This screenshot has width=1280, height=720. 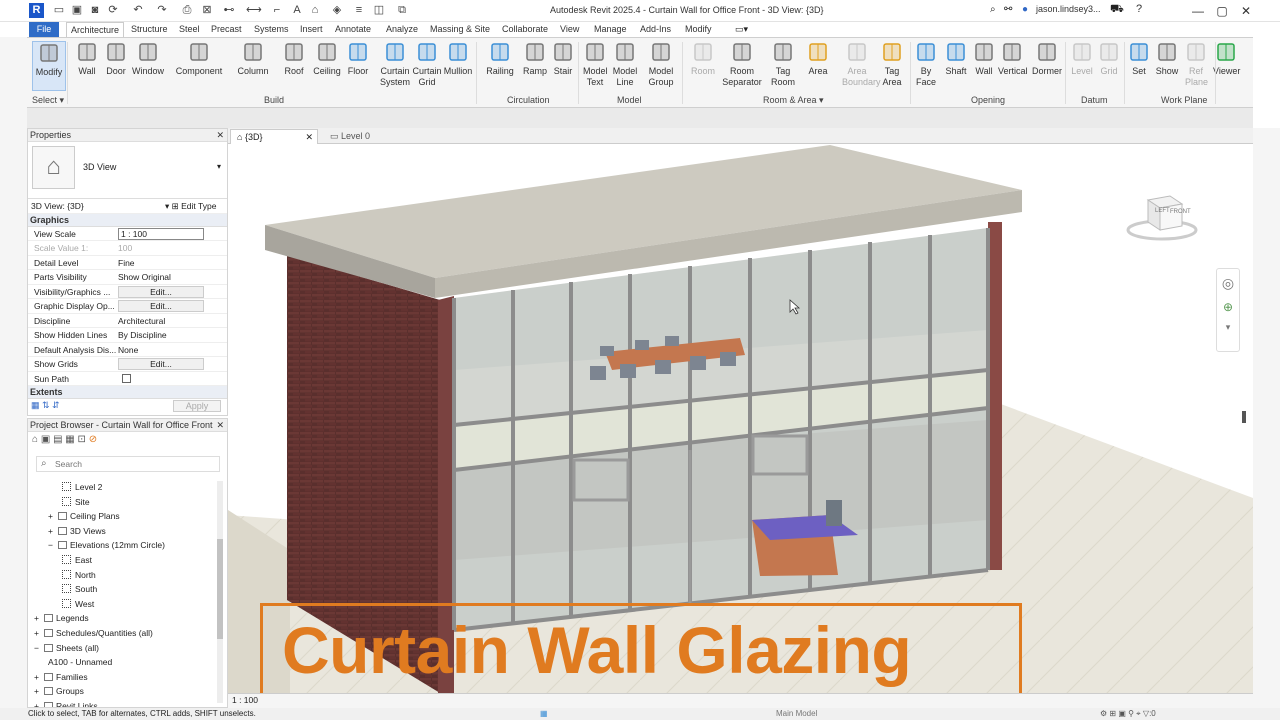 I want to click on browser-item: − Sheets (all), so click(x=66, y=648).